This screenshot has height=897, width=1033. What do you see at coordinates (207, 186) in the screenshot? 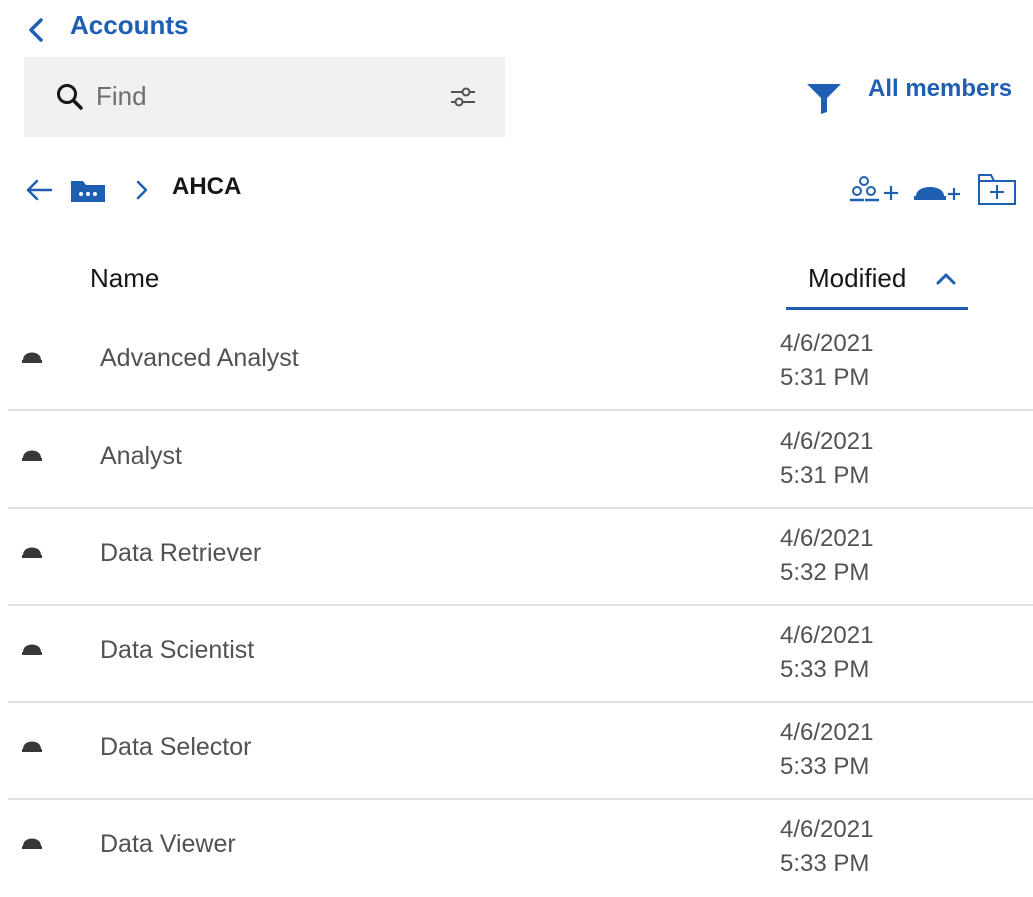
I see `breadcrumb-current: AHCA` at bounding box center [207, 186].